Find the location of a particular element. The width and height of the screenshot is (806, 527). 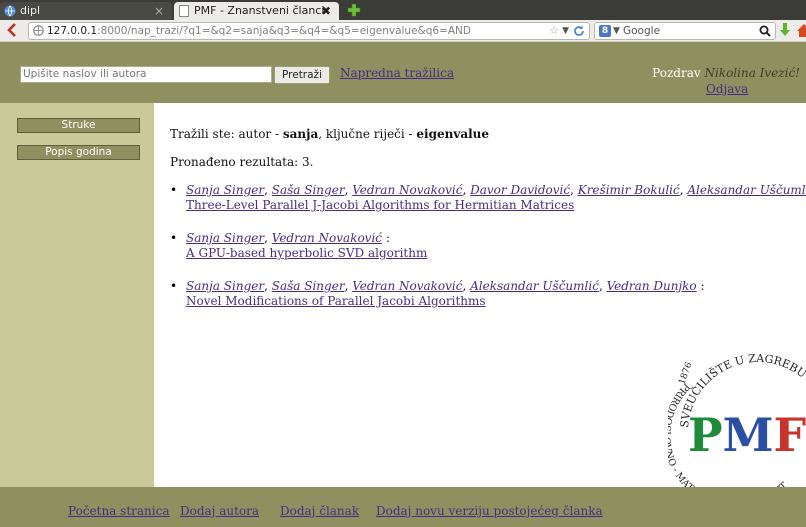

tab-label: dipl is located at coordinates (30, 10).